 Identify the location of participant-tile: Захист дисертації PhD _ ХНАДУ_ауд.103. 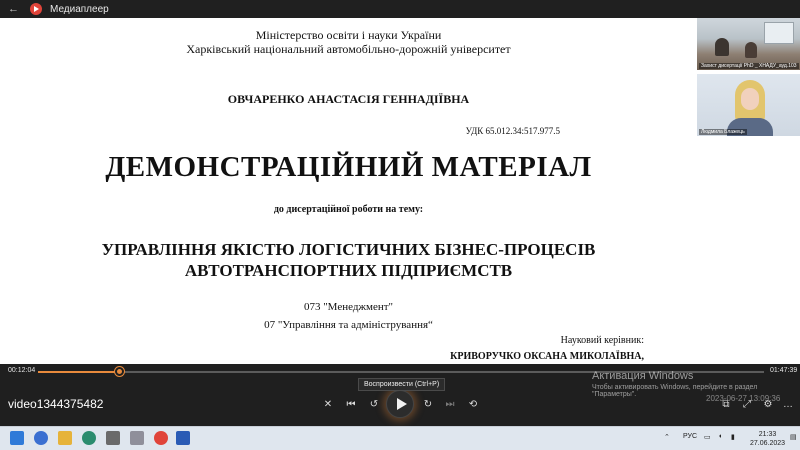
(748, 44).